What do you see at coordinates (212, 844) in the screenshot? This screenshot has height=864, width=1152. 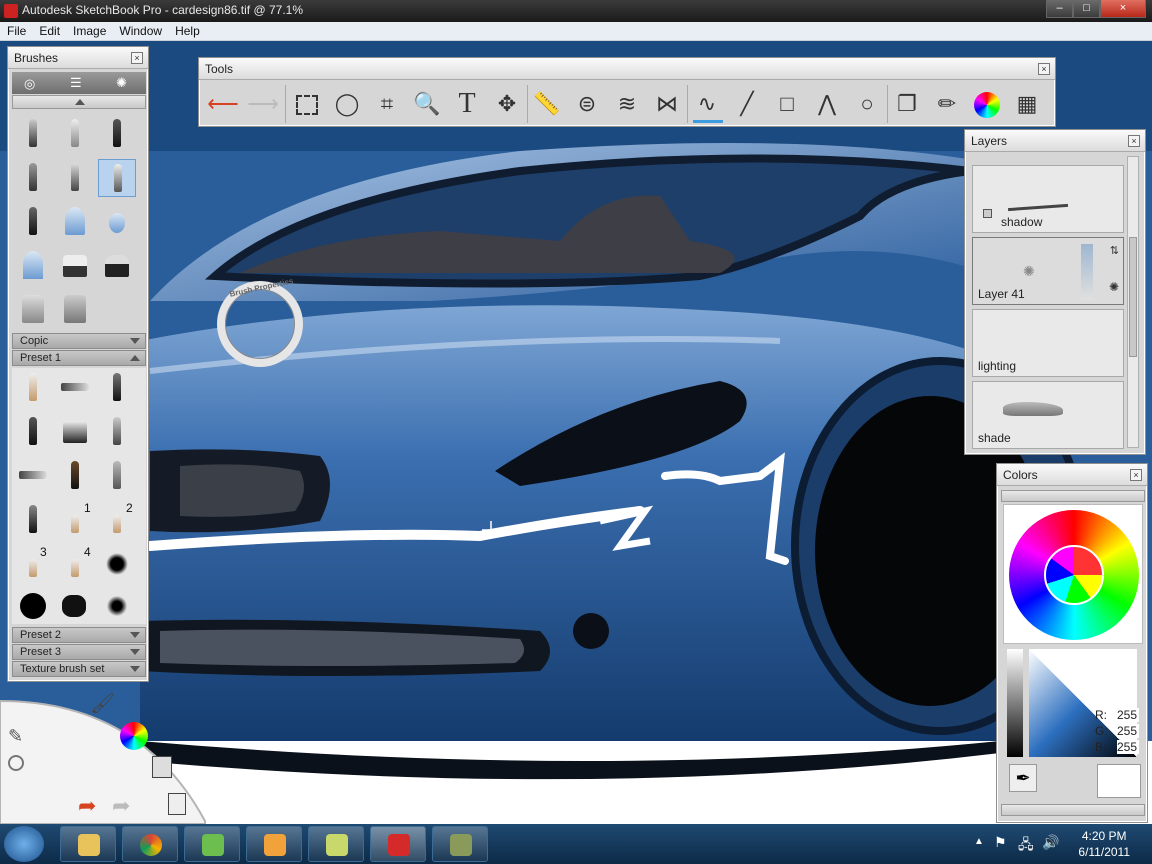 I see `taskbar-messenger` at bounding box center [212, 844].